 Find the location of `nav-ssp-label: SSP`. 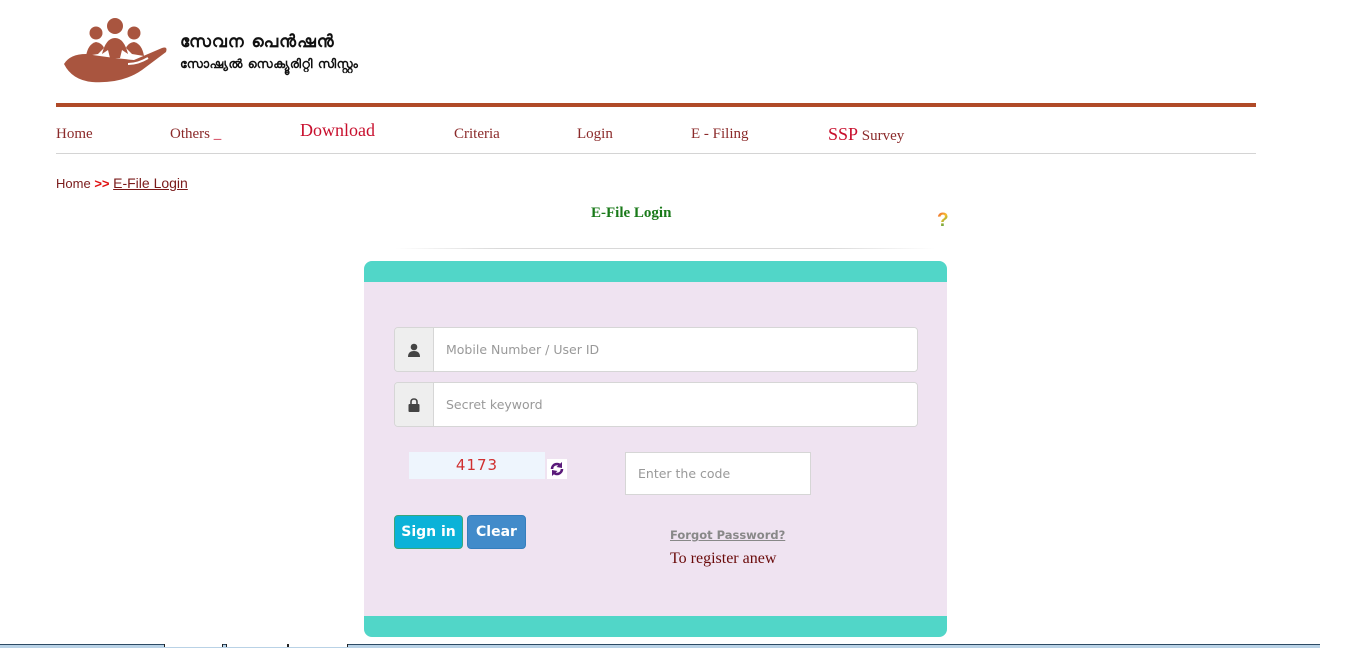

nav-ssp-label: SSP is located at coordinates (843, 134).